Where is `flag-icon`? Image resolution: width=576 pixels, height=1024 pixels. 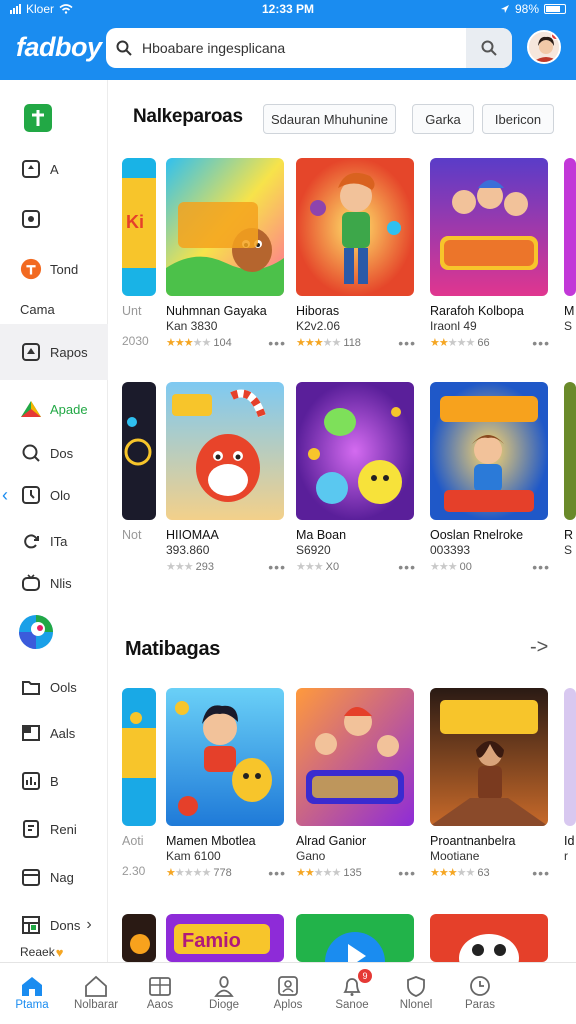 flag-icon is located at coordinates (31, 733).